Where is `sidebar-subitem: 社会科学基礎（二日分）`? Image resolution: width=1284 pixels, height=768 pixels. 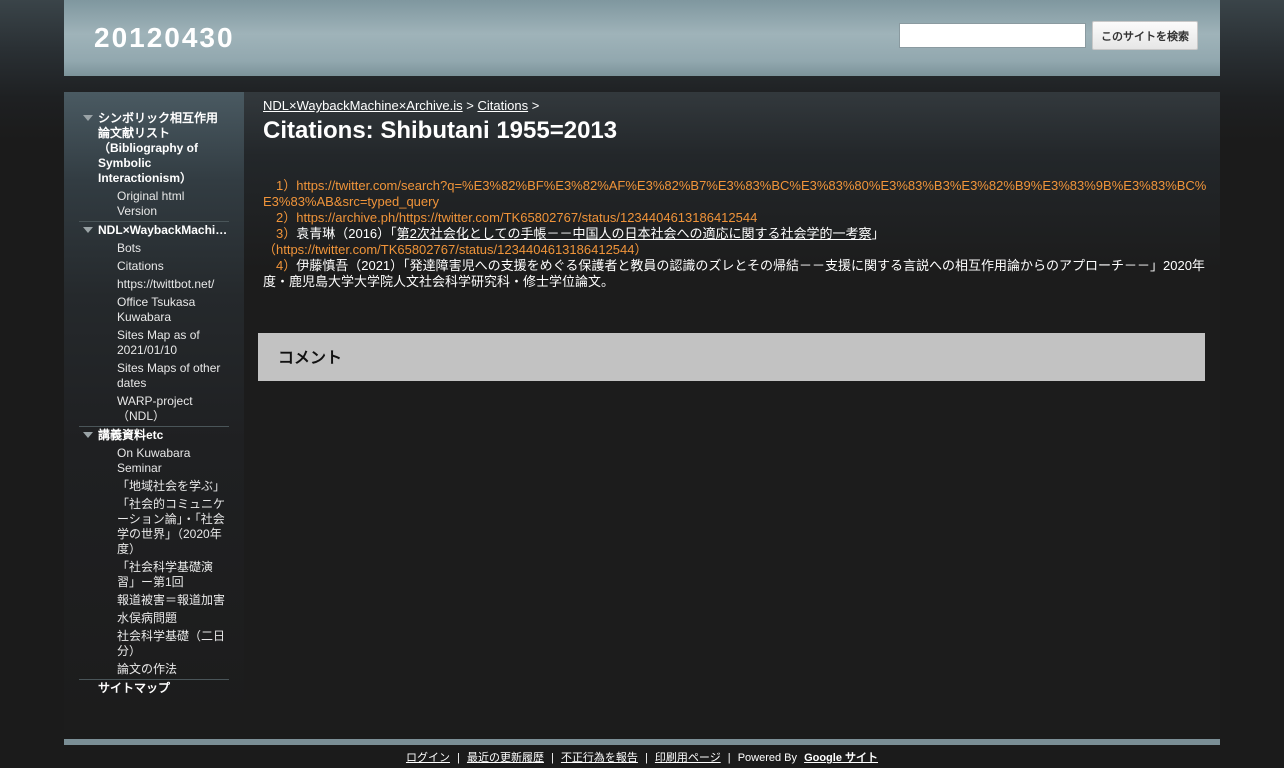 sidebar-subitem: 社会科学基礎（二日分） is located at coordinates (154, 644).